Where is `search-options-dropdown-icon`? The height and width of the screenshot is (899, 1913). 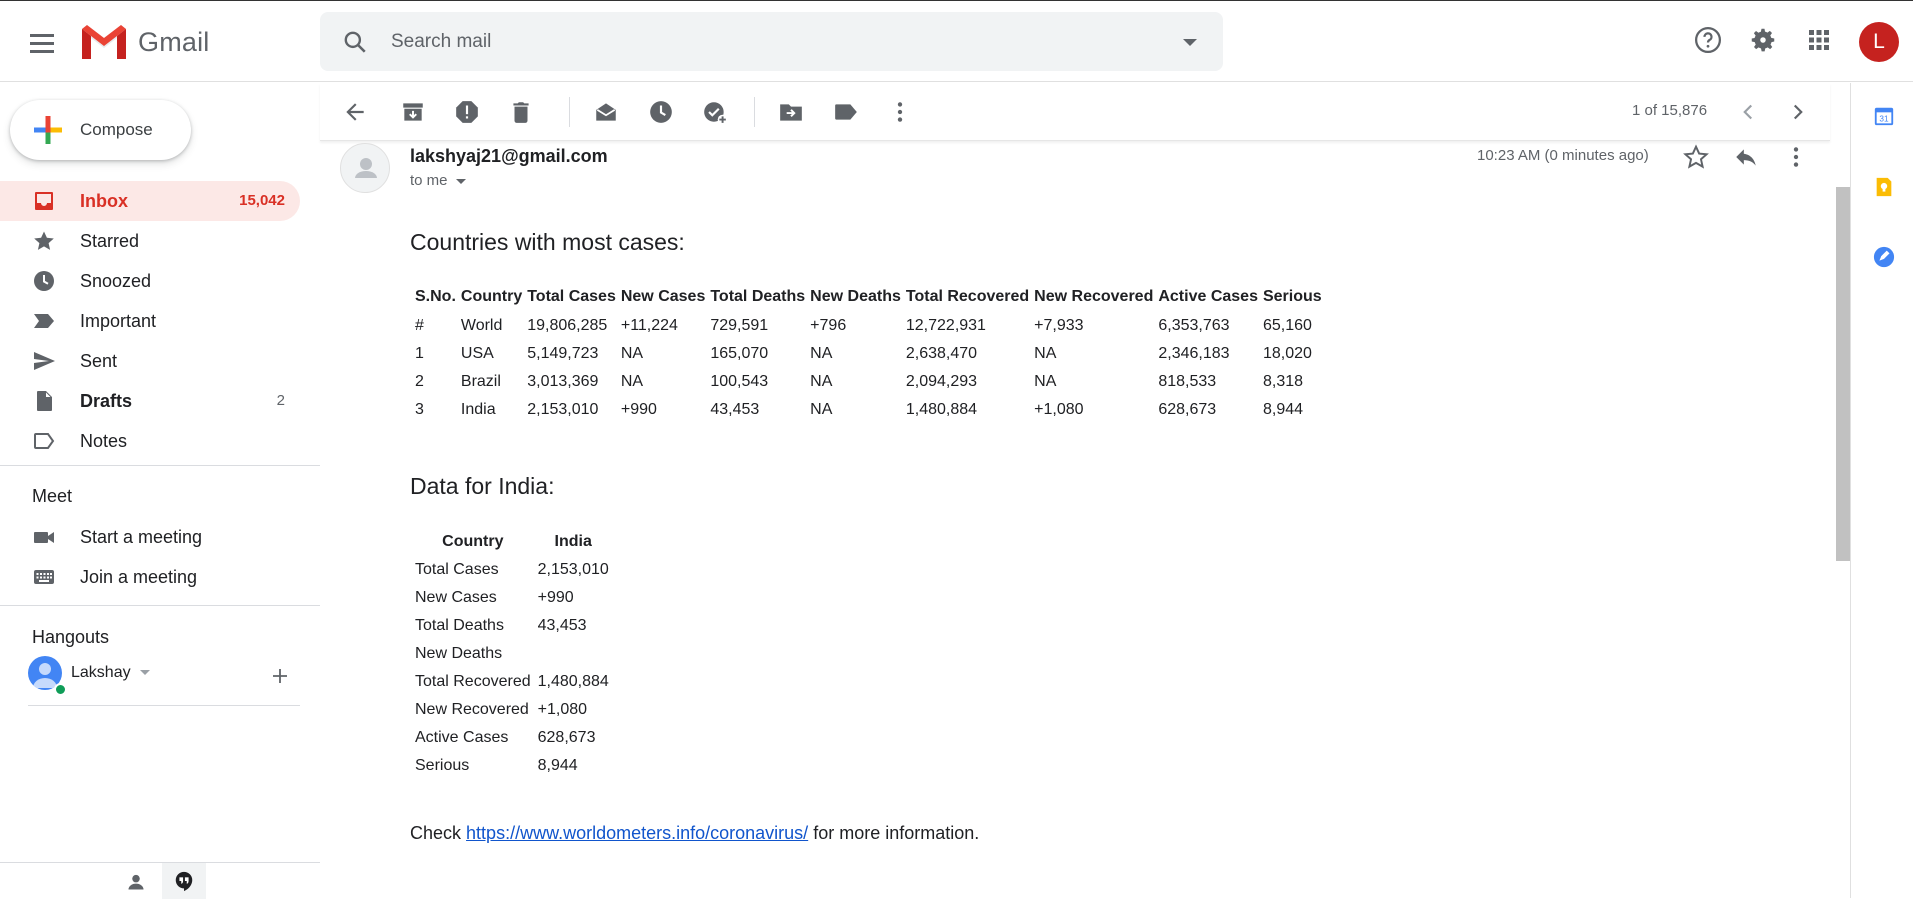
search-options-dropdown-icon is located at coordinates (1190, 42).